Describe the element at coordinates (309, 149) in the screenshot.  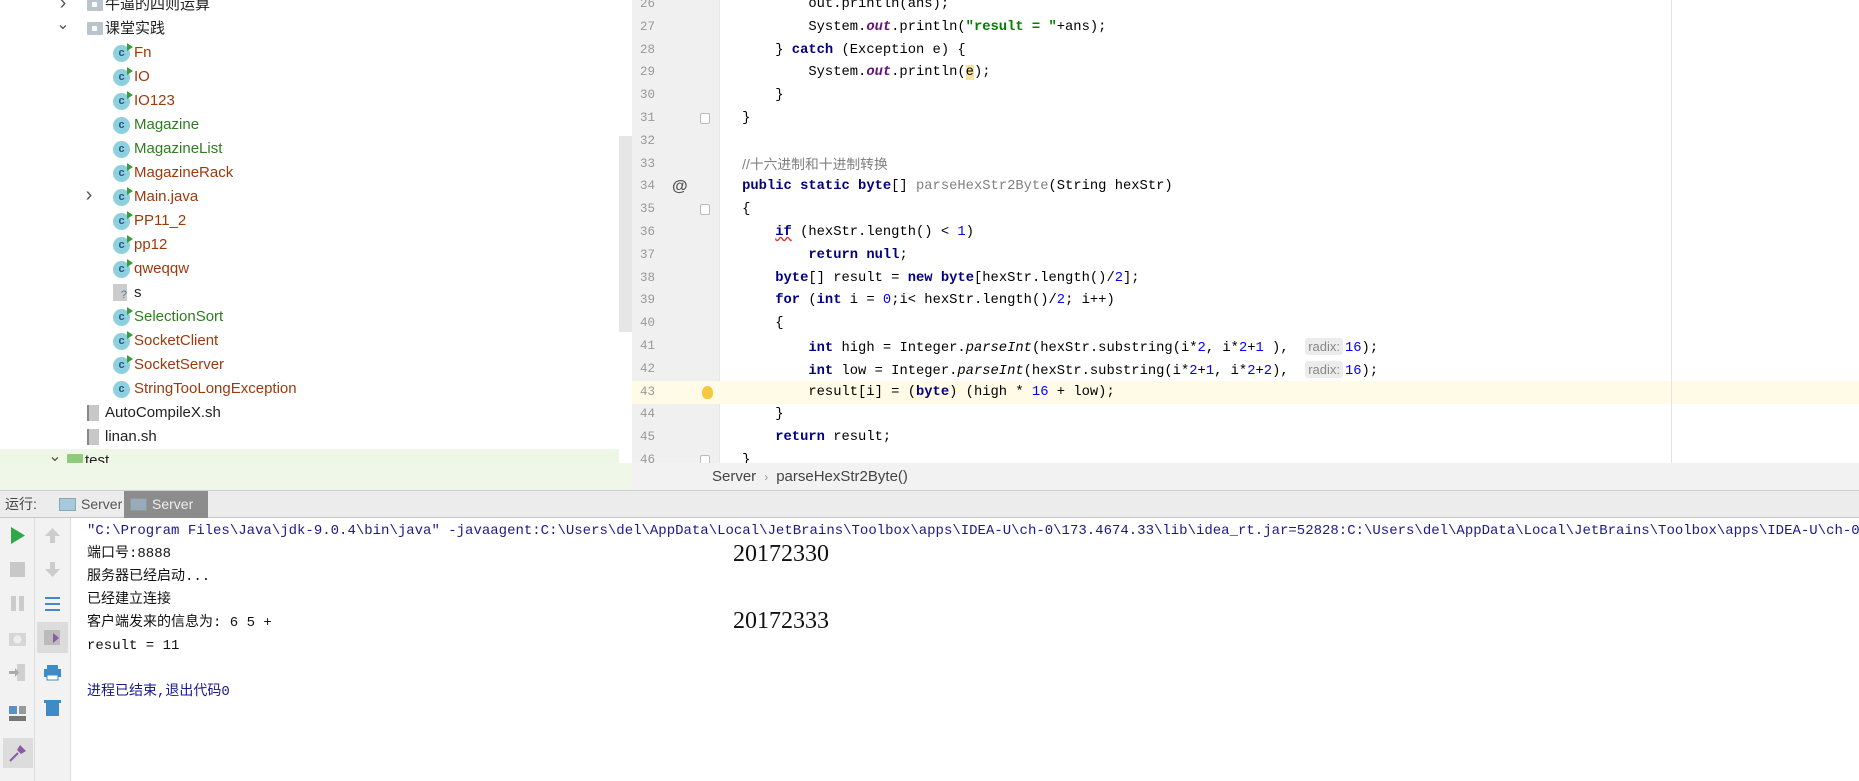
I see `tree-item: c MagazineList` at that location.